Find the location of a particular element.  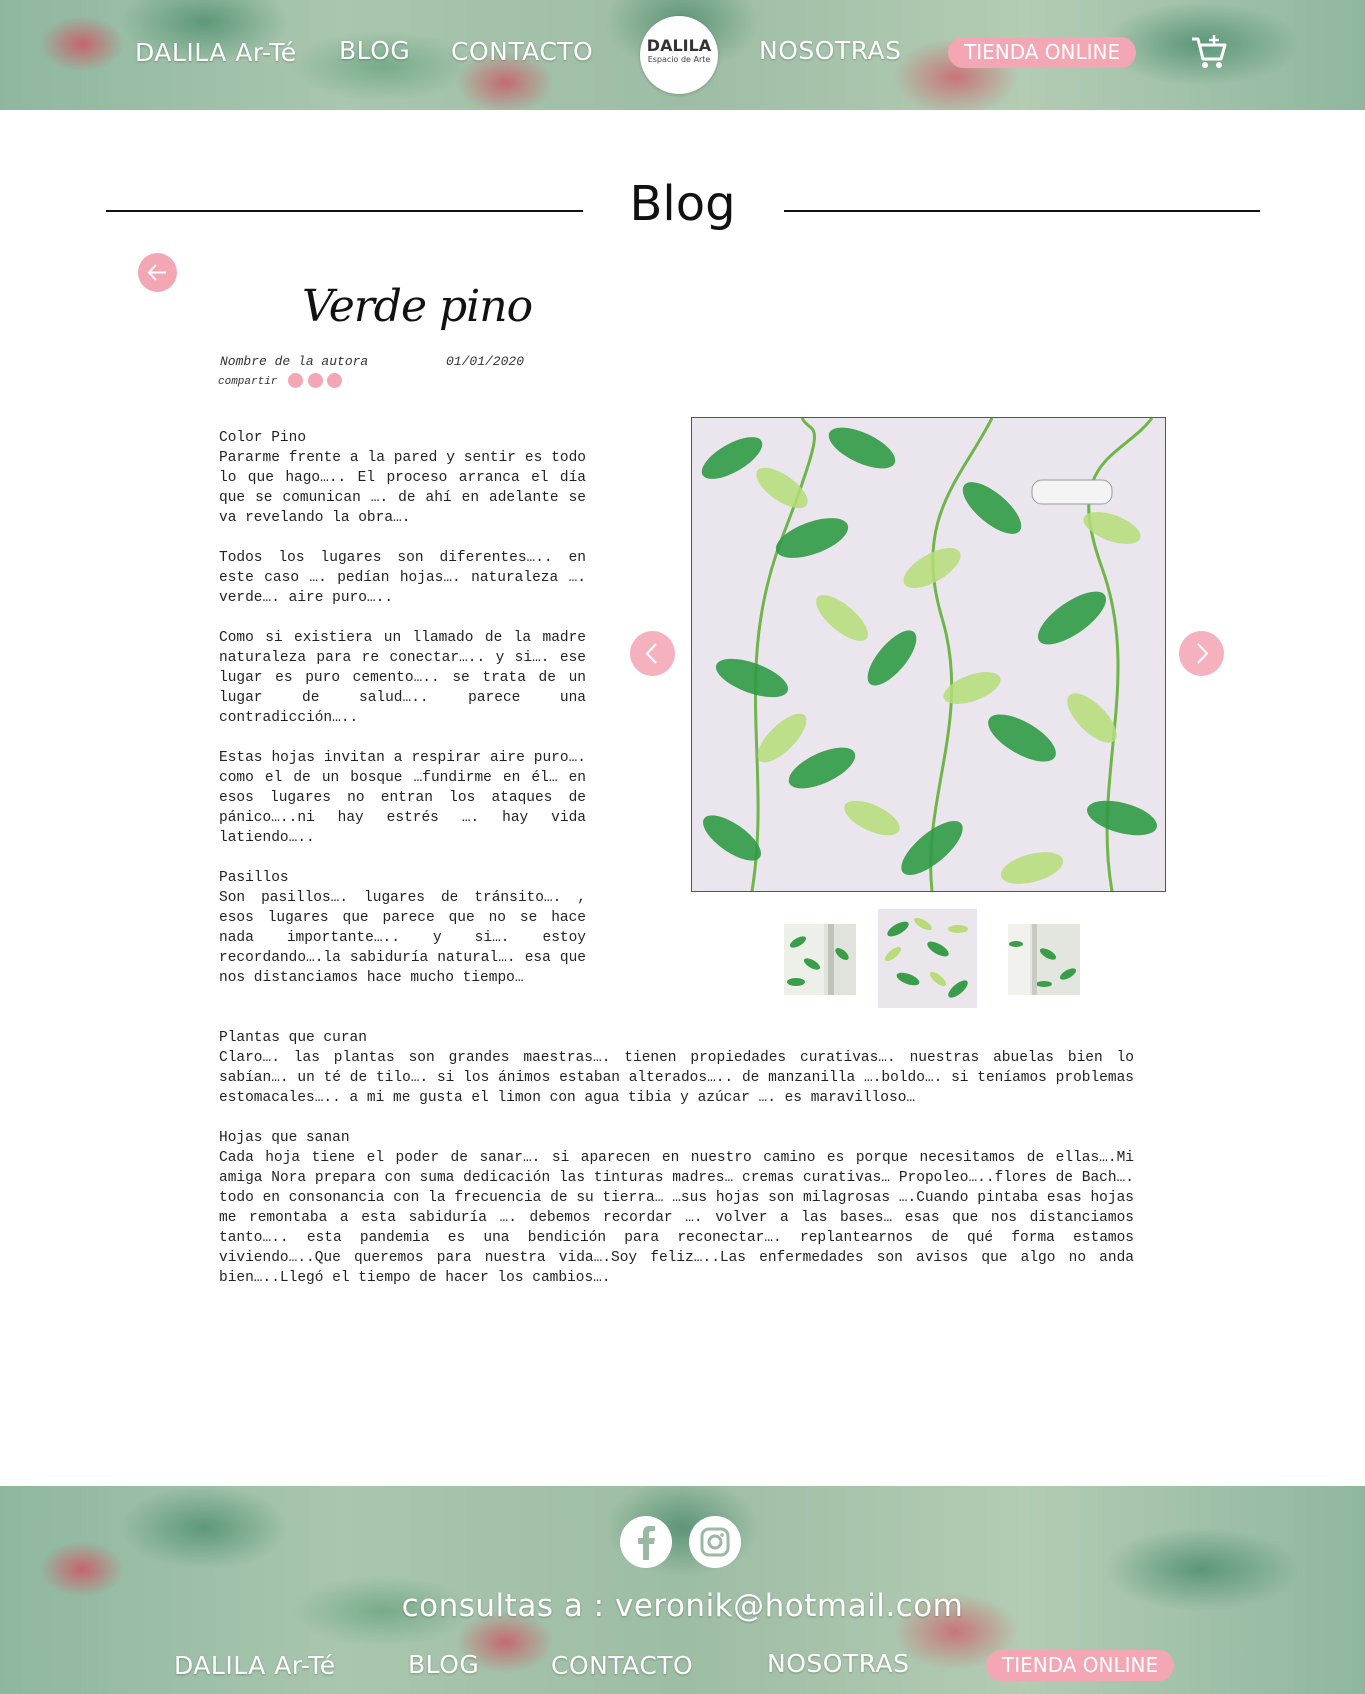

title-rule-left is located at coordinates (344, 211).